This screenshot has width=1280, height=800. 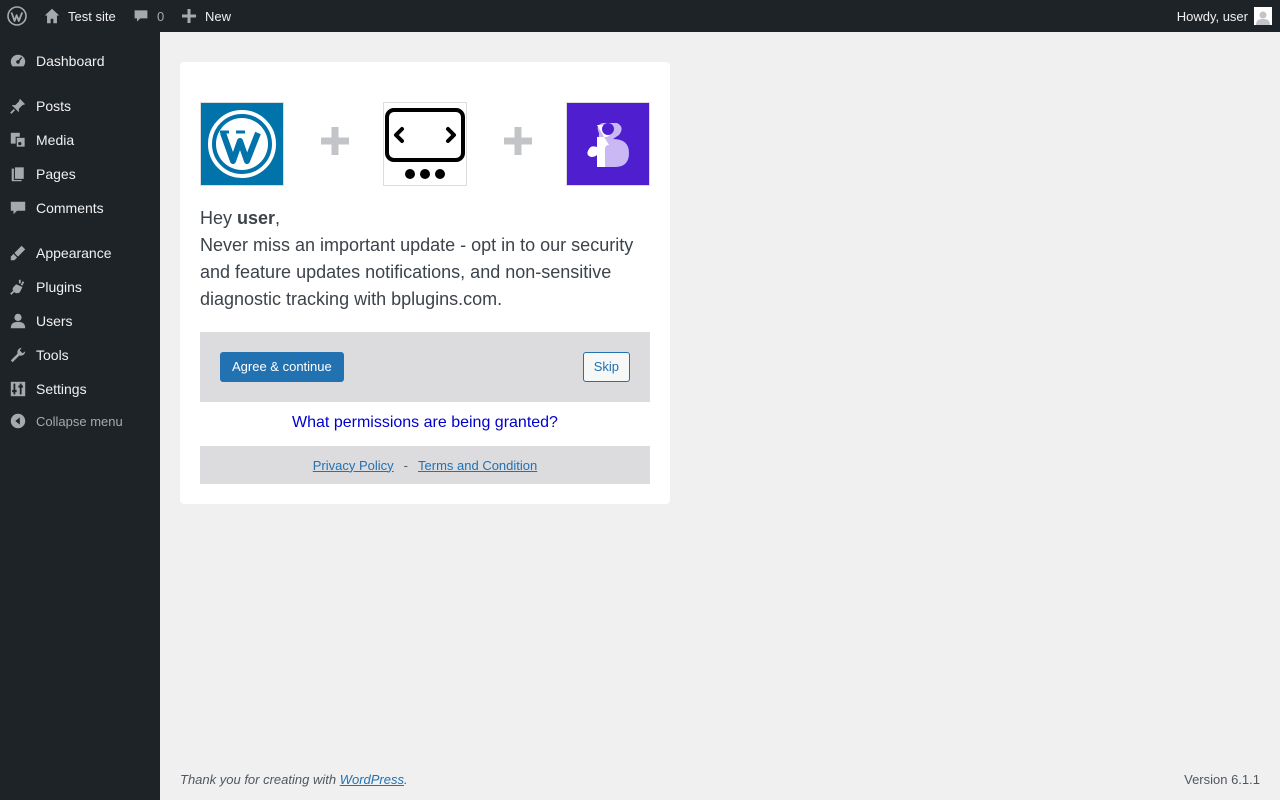 I want to click on optin-actions: Agree & continue Skip, so click(x=425, y=367).